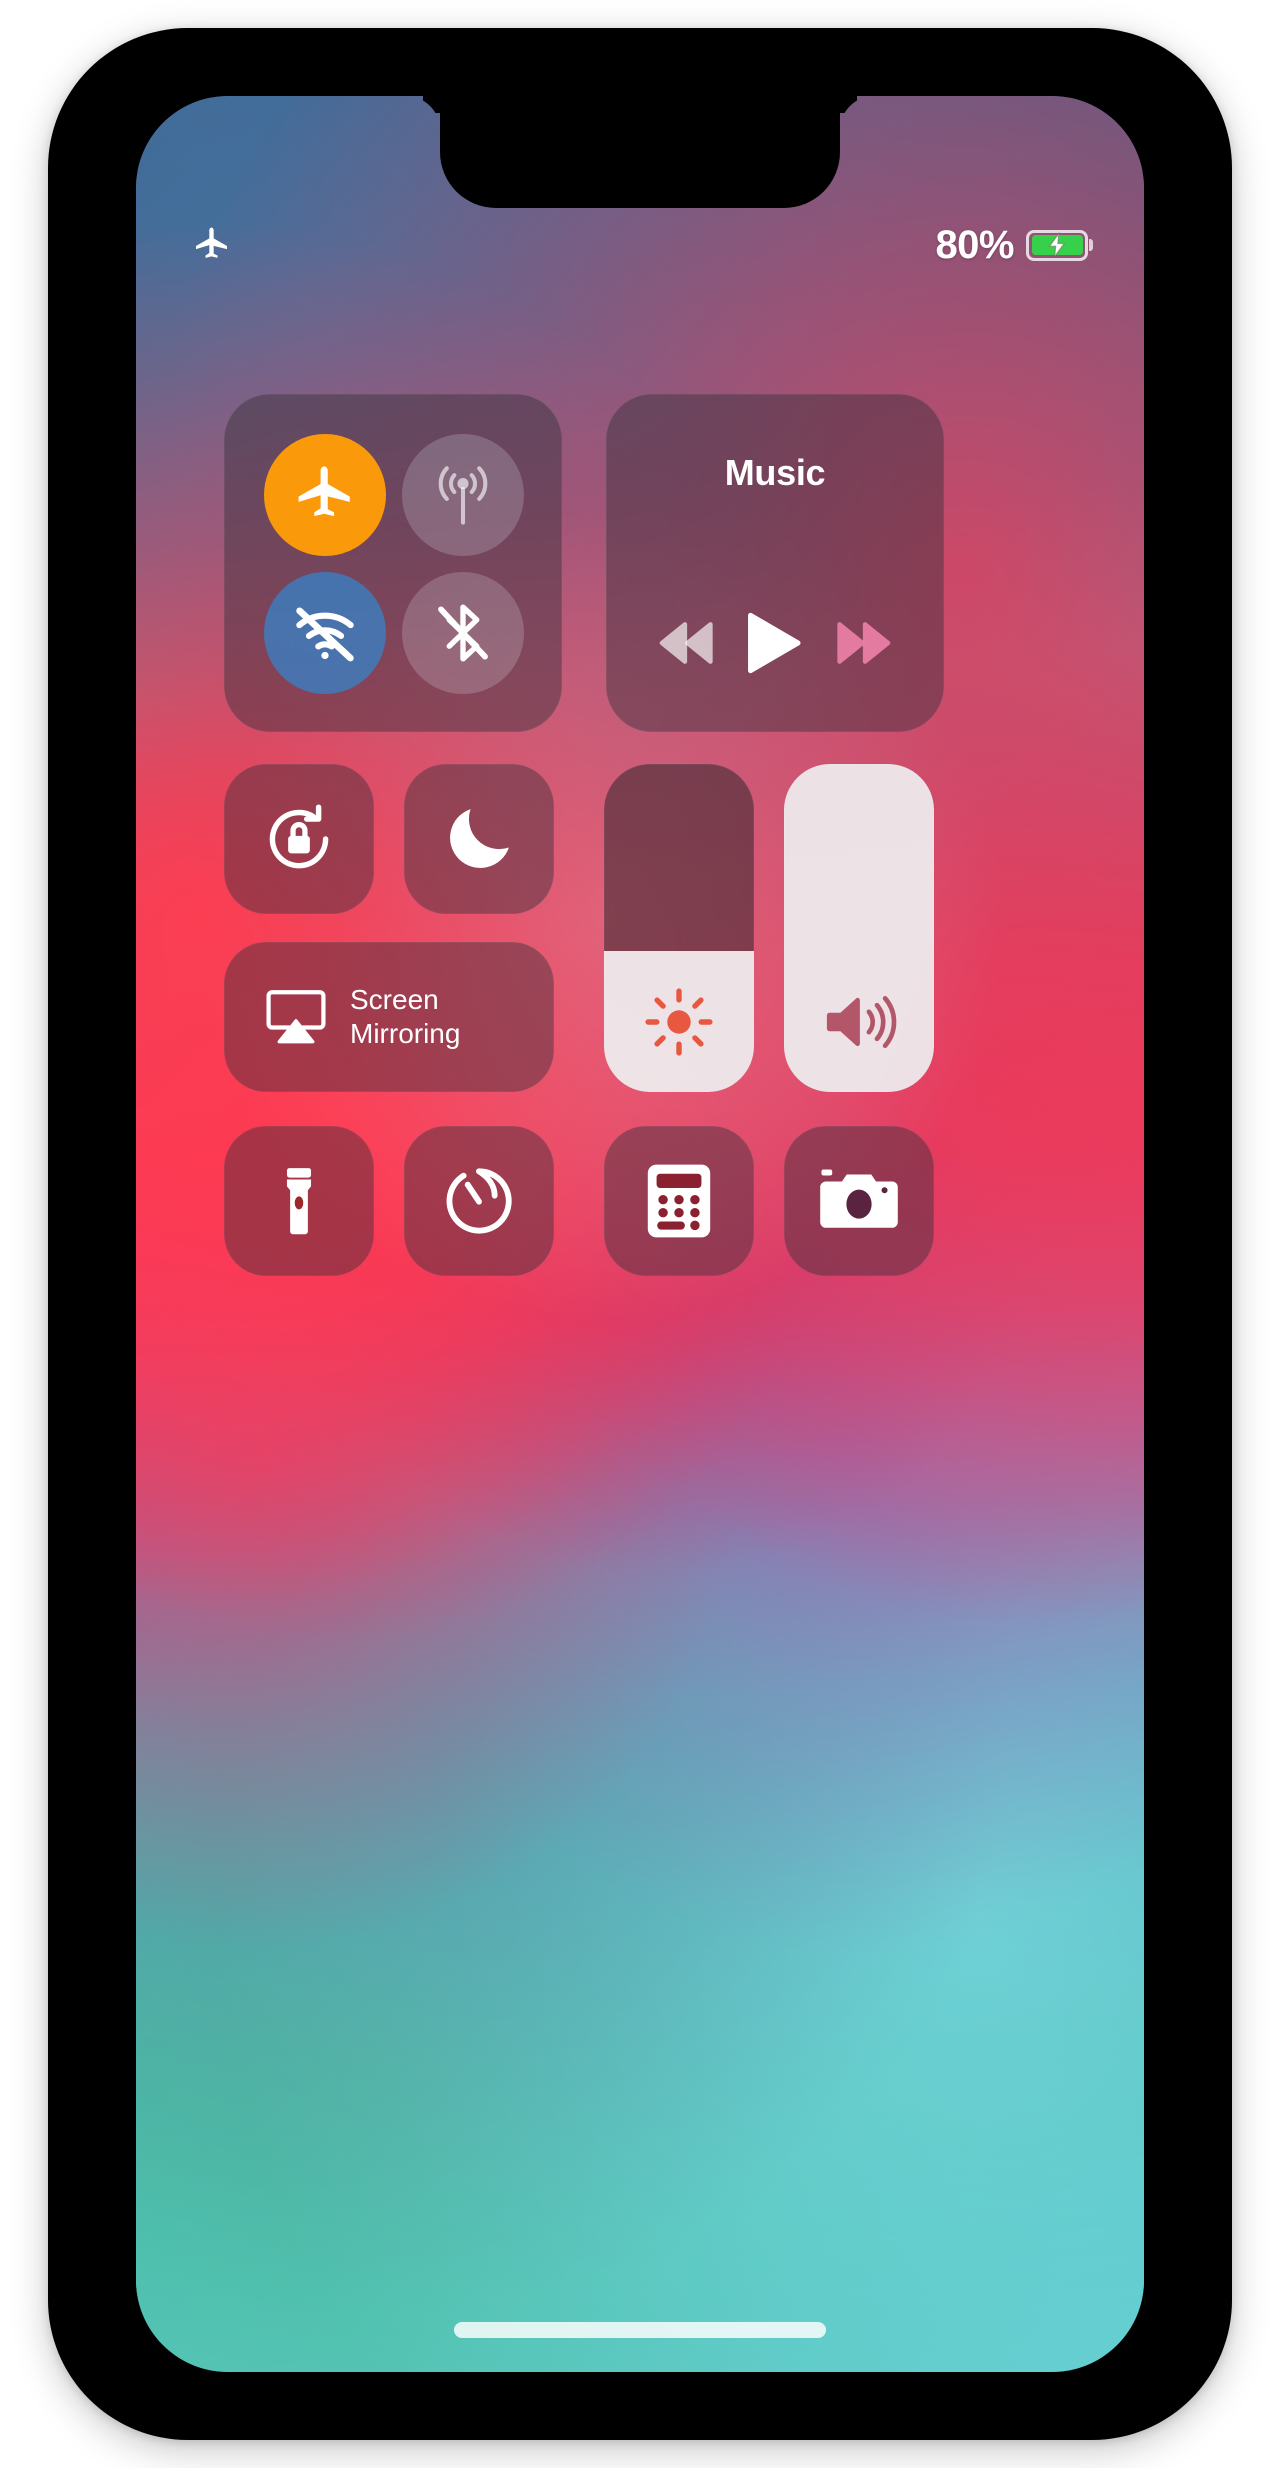  I want to click on flashlight-tile, so click(299, 1201).